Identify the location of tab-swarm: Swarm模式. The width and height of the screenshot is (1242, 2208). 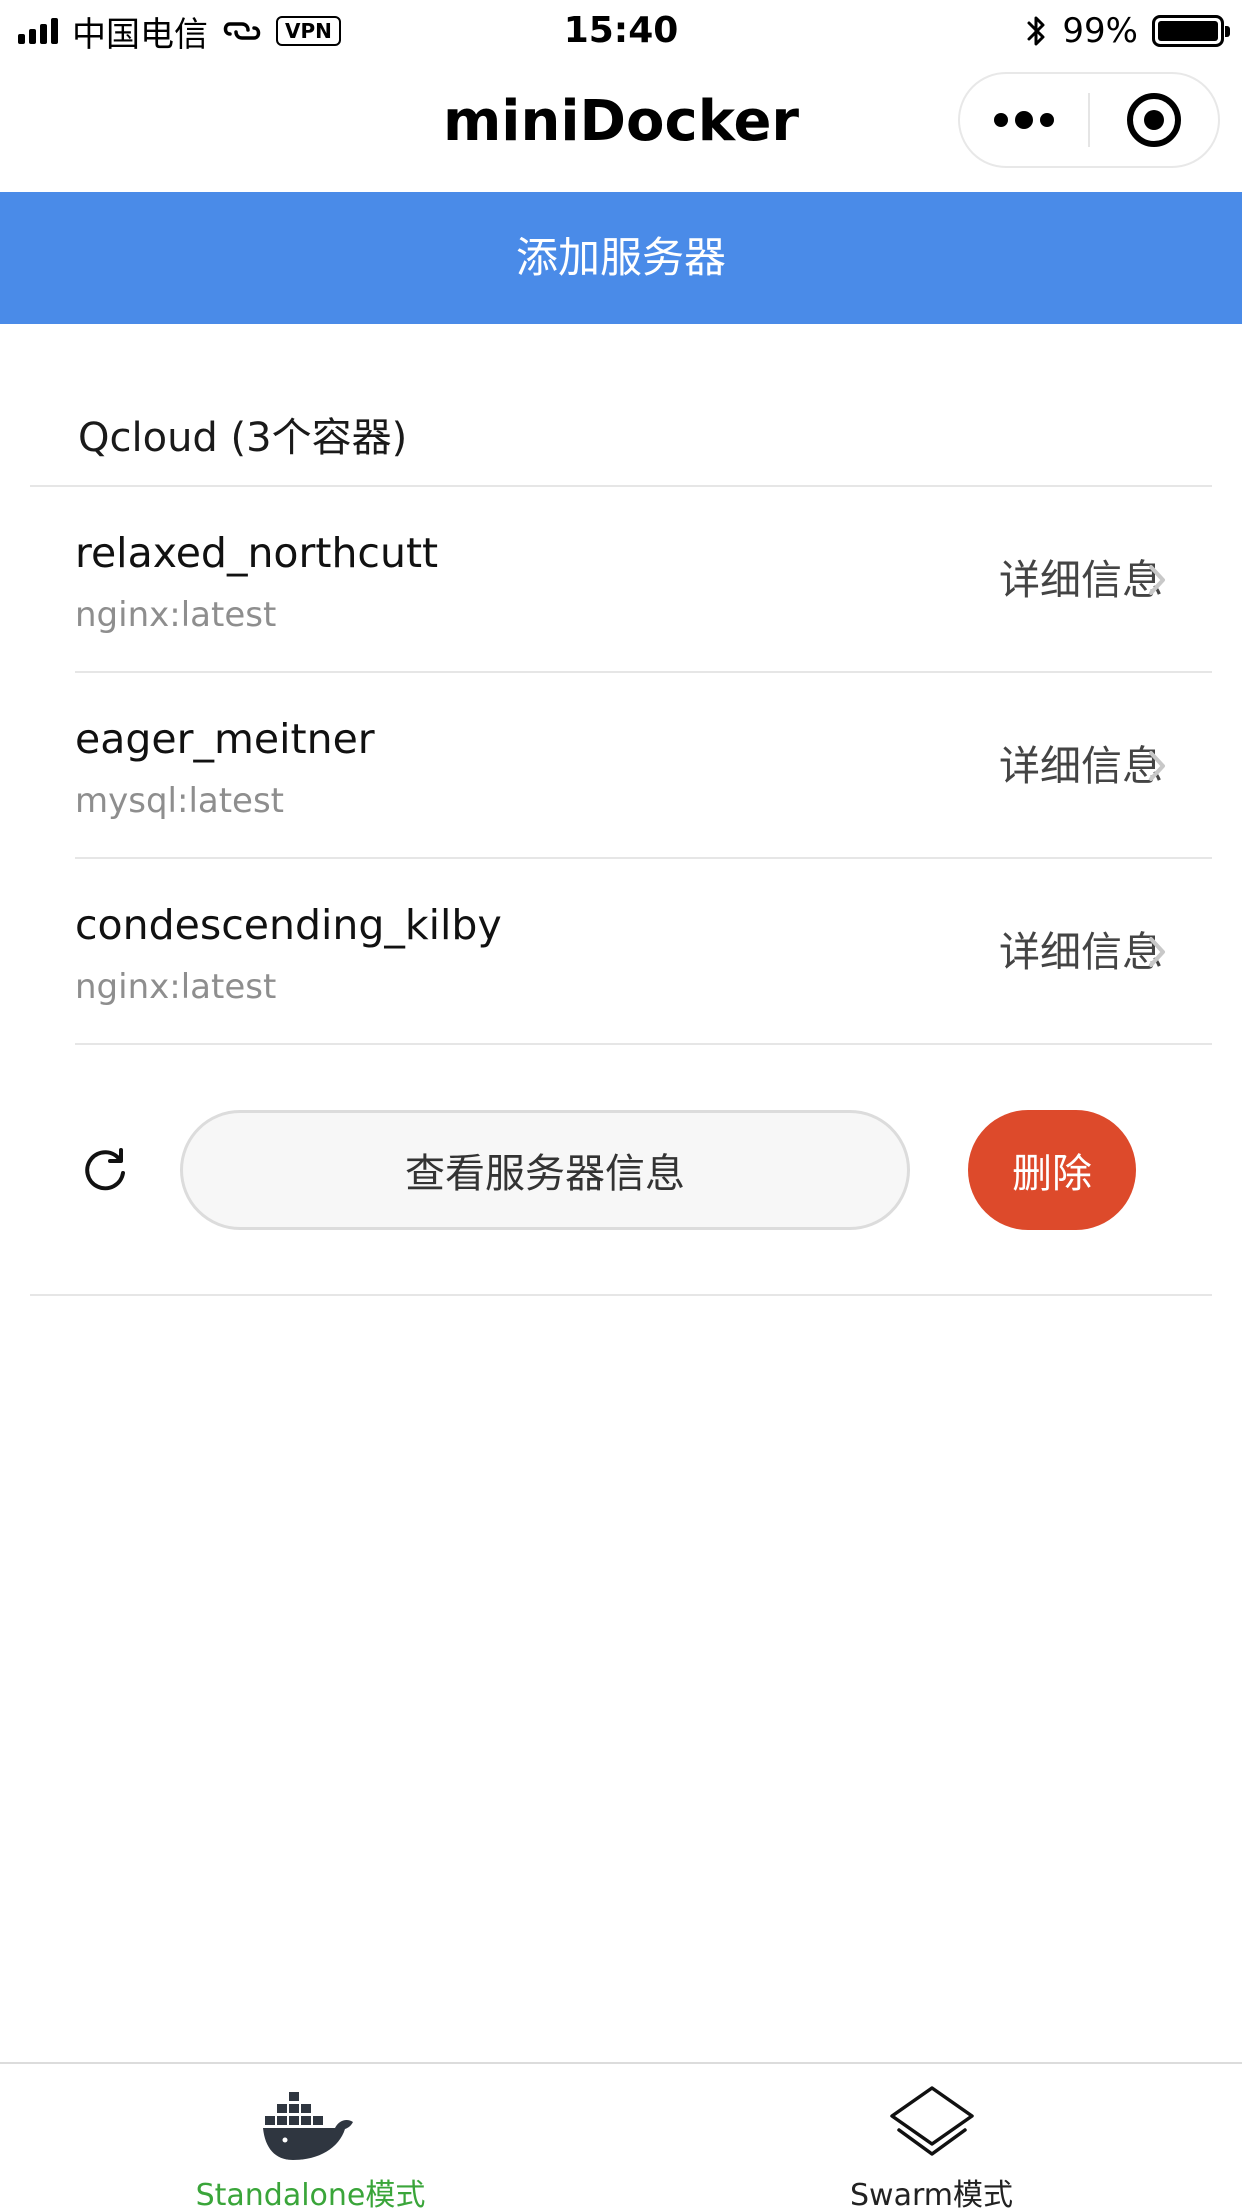
(931, 2136).